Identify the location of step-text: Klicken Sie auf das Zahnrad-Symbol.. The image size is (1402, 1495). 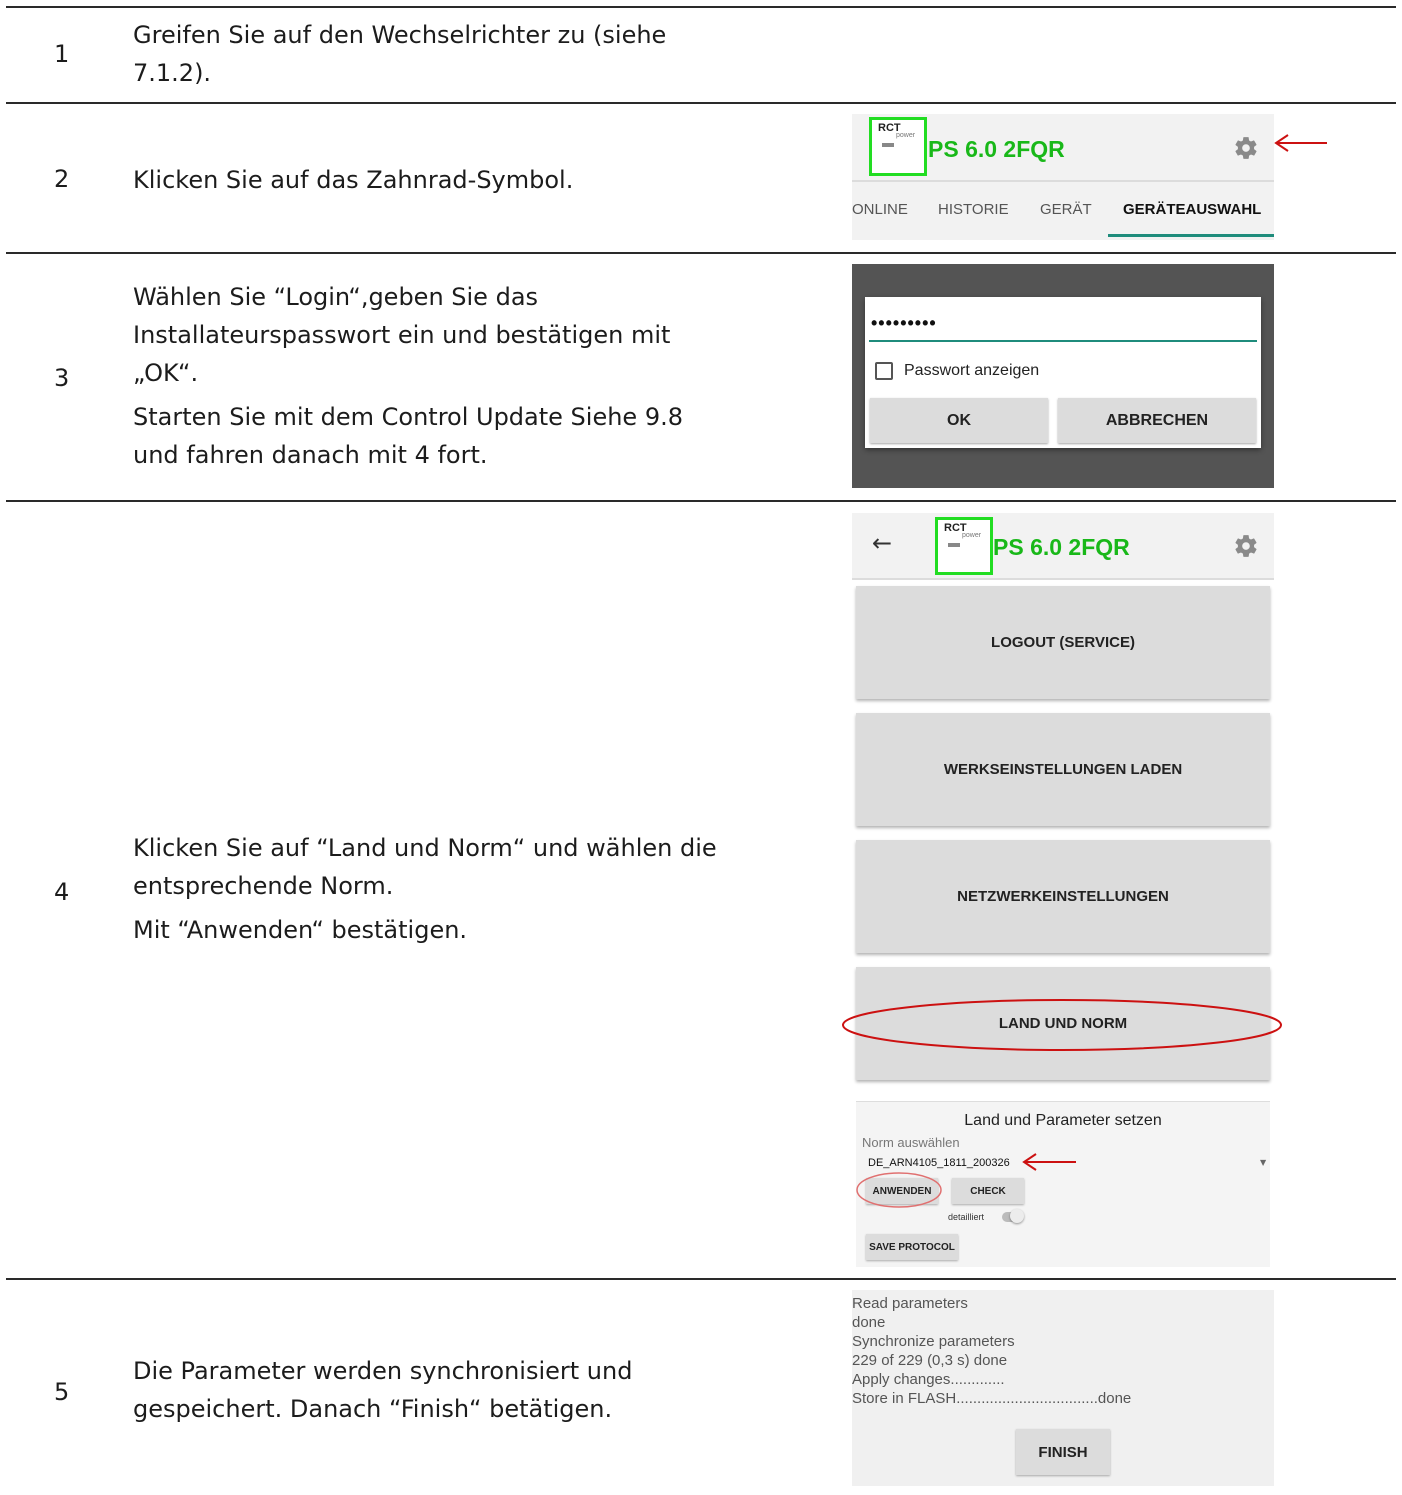
(353, 180).